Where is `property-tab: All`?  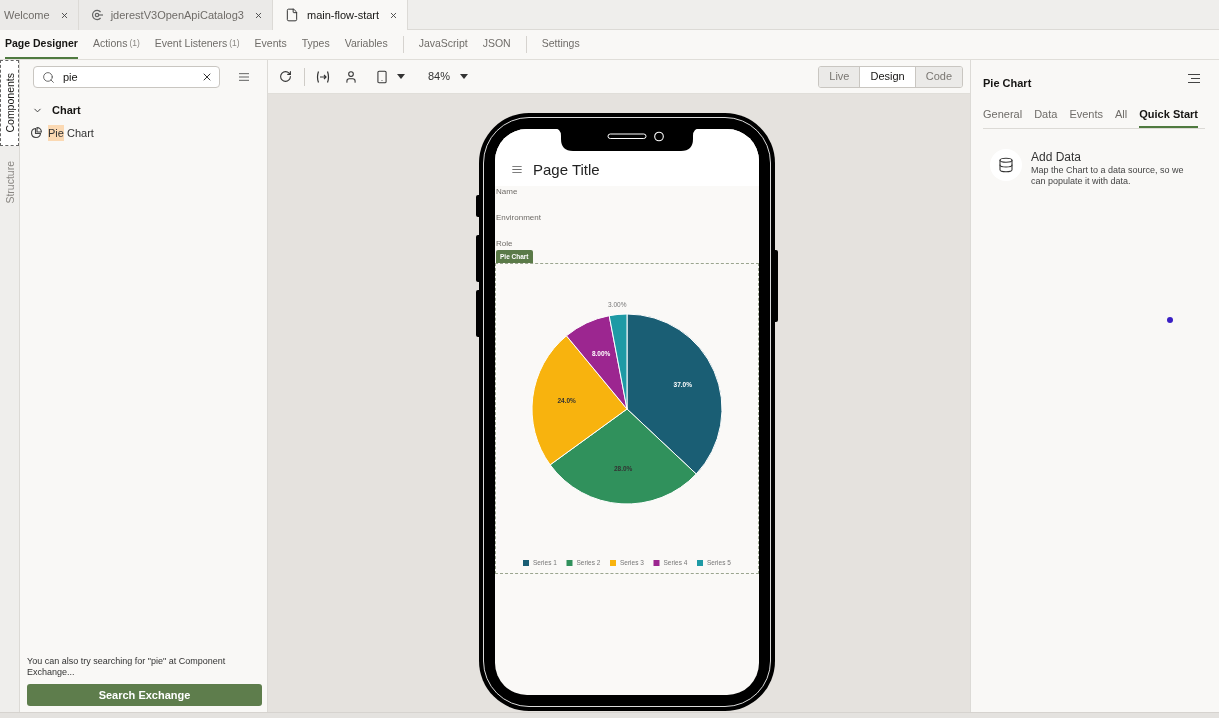
property-tab: All is located at coordinates (1121, 116).